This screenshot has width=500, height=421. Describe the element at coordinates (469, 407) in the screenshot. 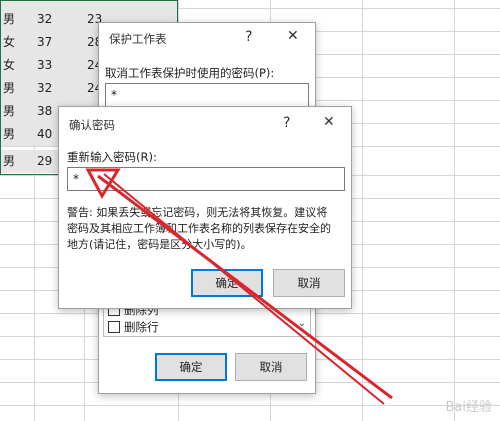

I see `watermark: Bai经验` at that location.